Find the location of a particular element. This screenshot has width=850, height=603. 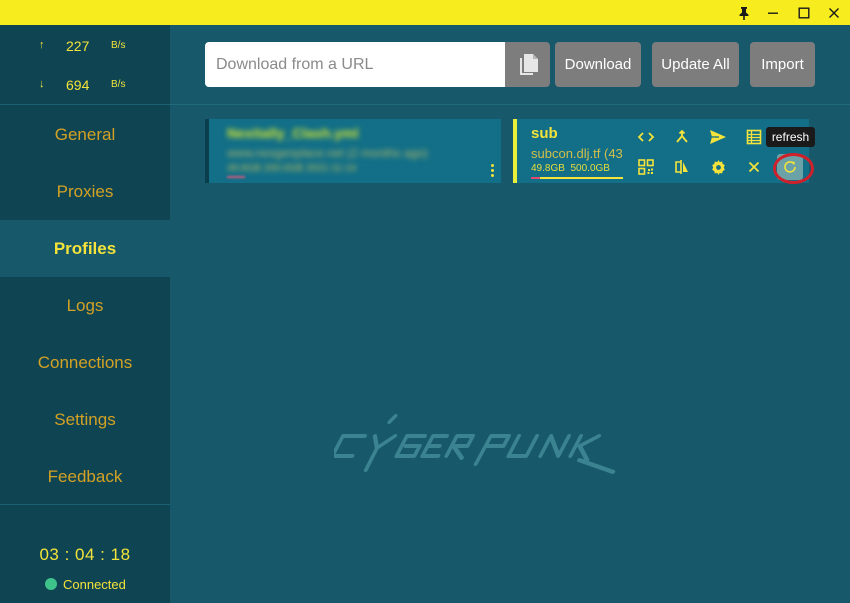

nav-item-feedback: Feedback is located at coordinates (85, 476).